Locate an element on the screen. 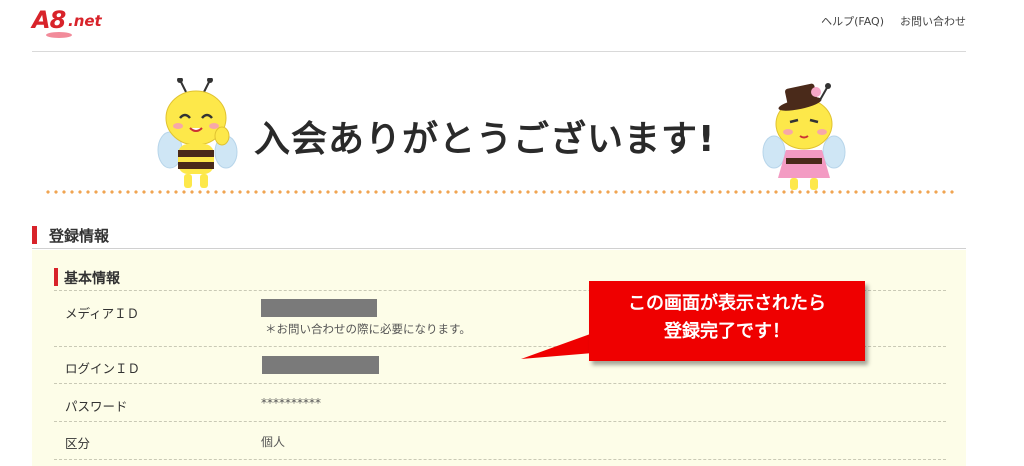 The image size is (1024, 466). bee-mascot-hat-icon is located at coordinates (804, 136).